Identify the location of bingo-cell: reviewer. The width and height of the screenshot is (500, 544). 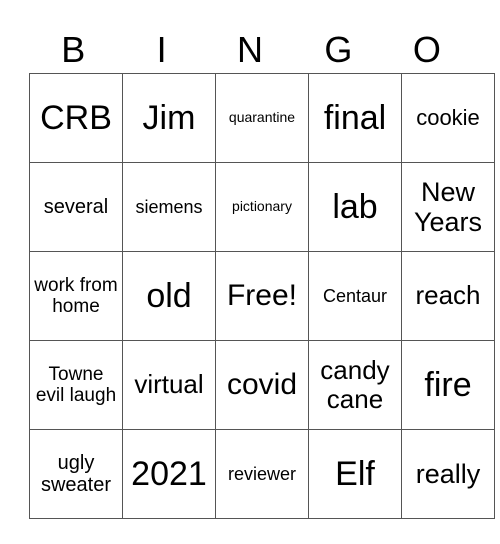
(262, 474).